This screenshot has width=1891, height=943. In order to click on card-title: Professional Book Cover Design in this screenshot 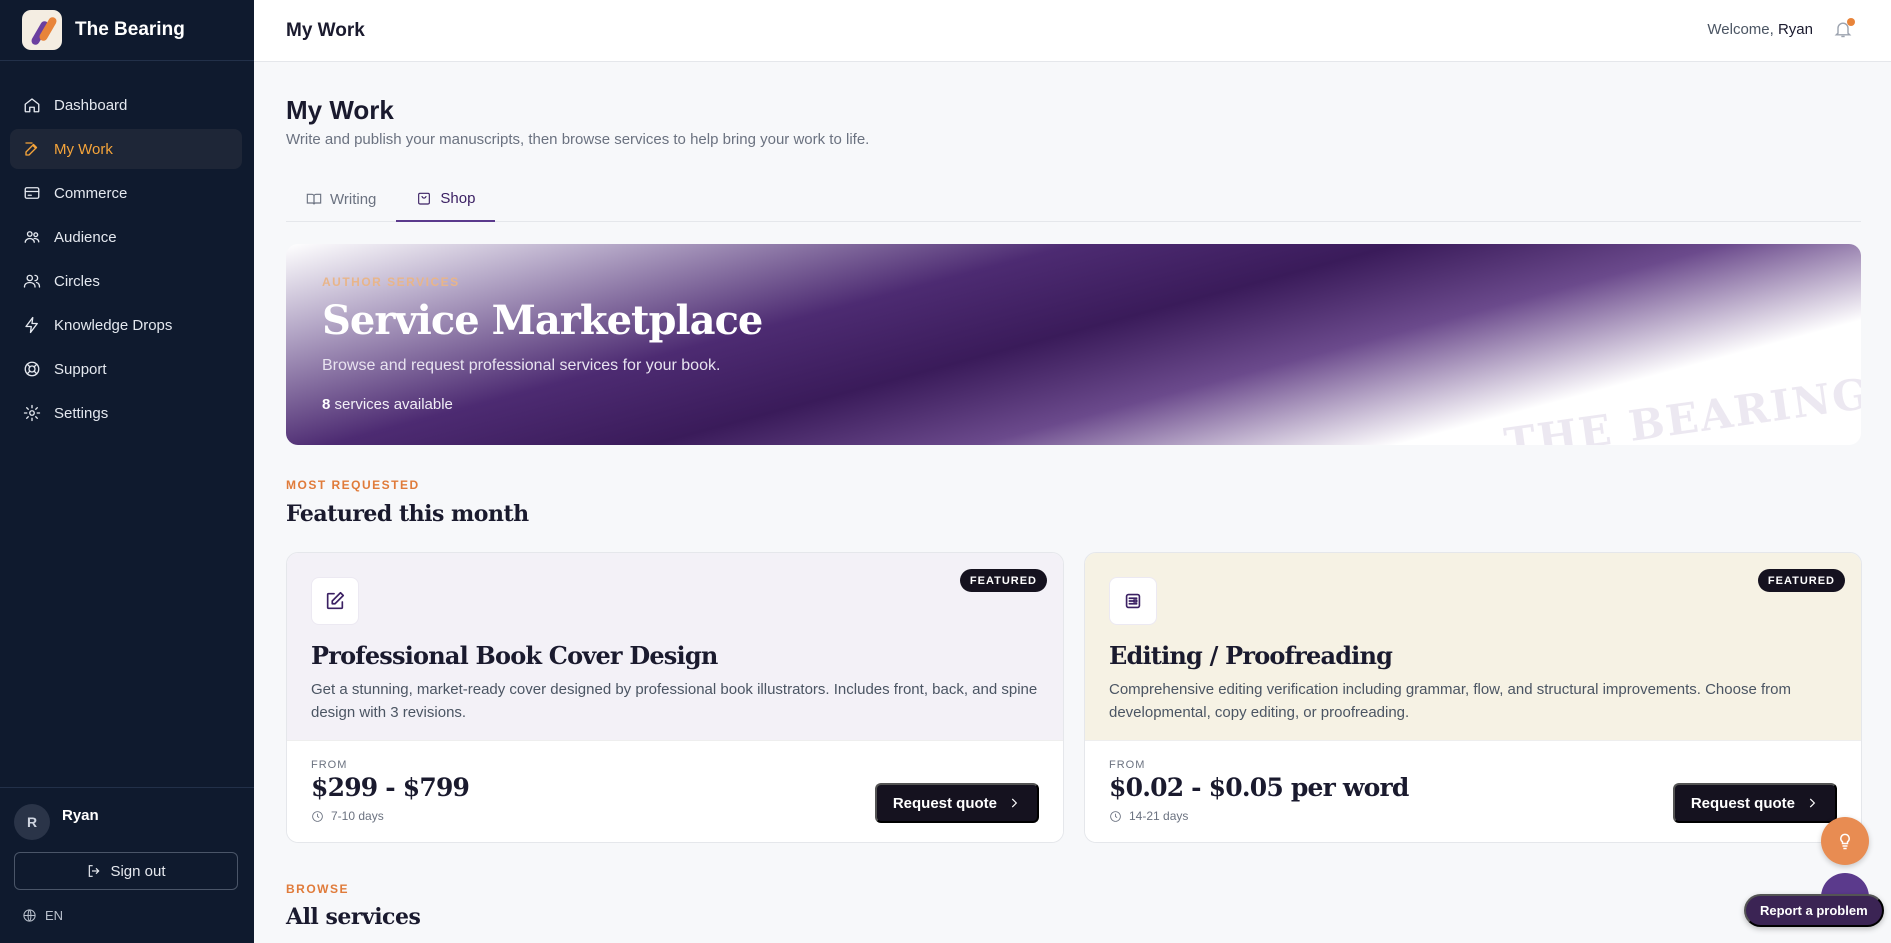, I will do `click(514, 655)`.